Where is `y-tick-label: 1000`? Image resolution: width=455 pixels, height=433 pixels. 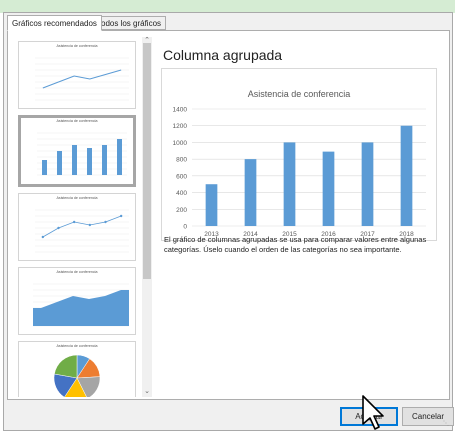
y-tick-label: 1000 is located at coordinates (180, 143).